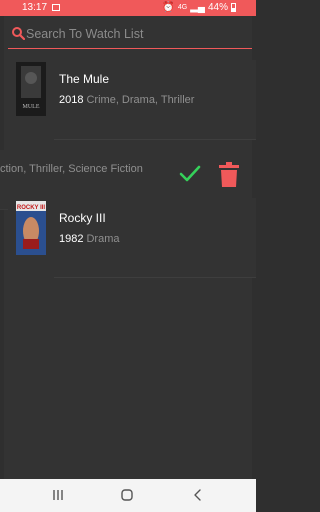  Describe the element at coordinates (31, 228) in the screenshot. I see `movie-poster: ROCKY III` at that location.